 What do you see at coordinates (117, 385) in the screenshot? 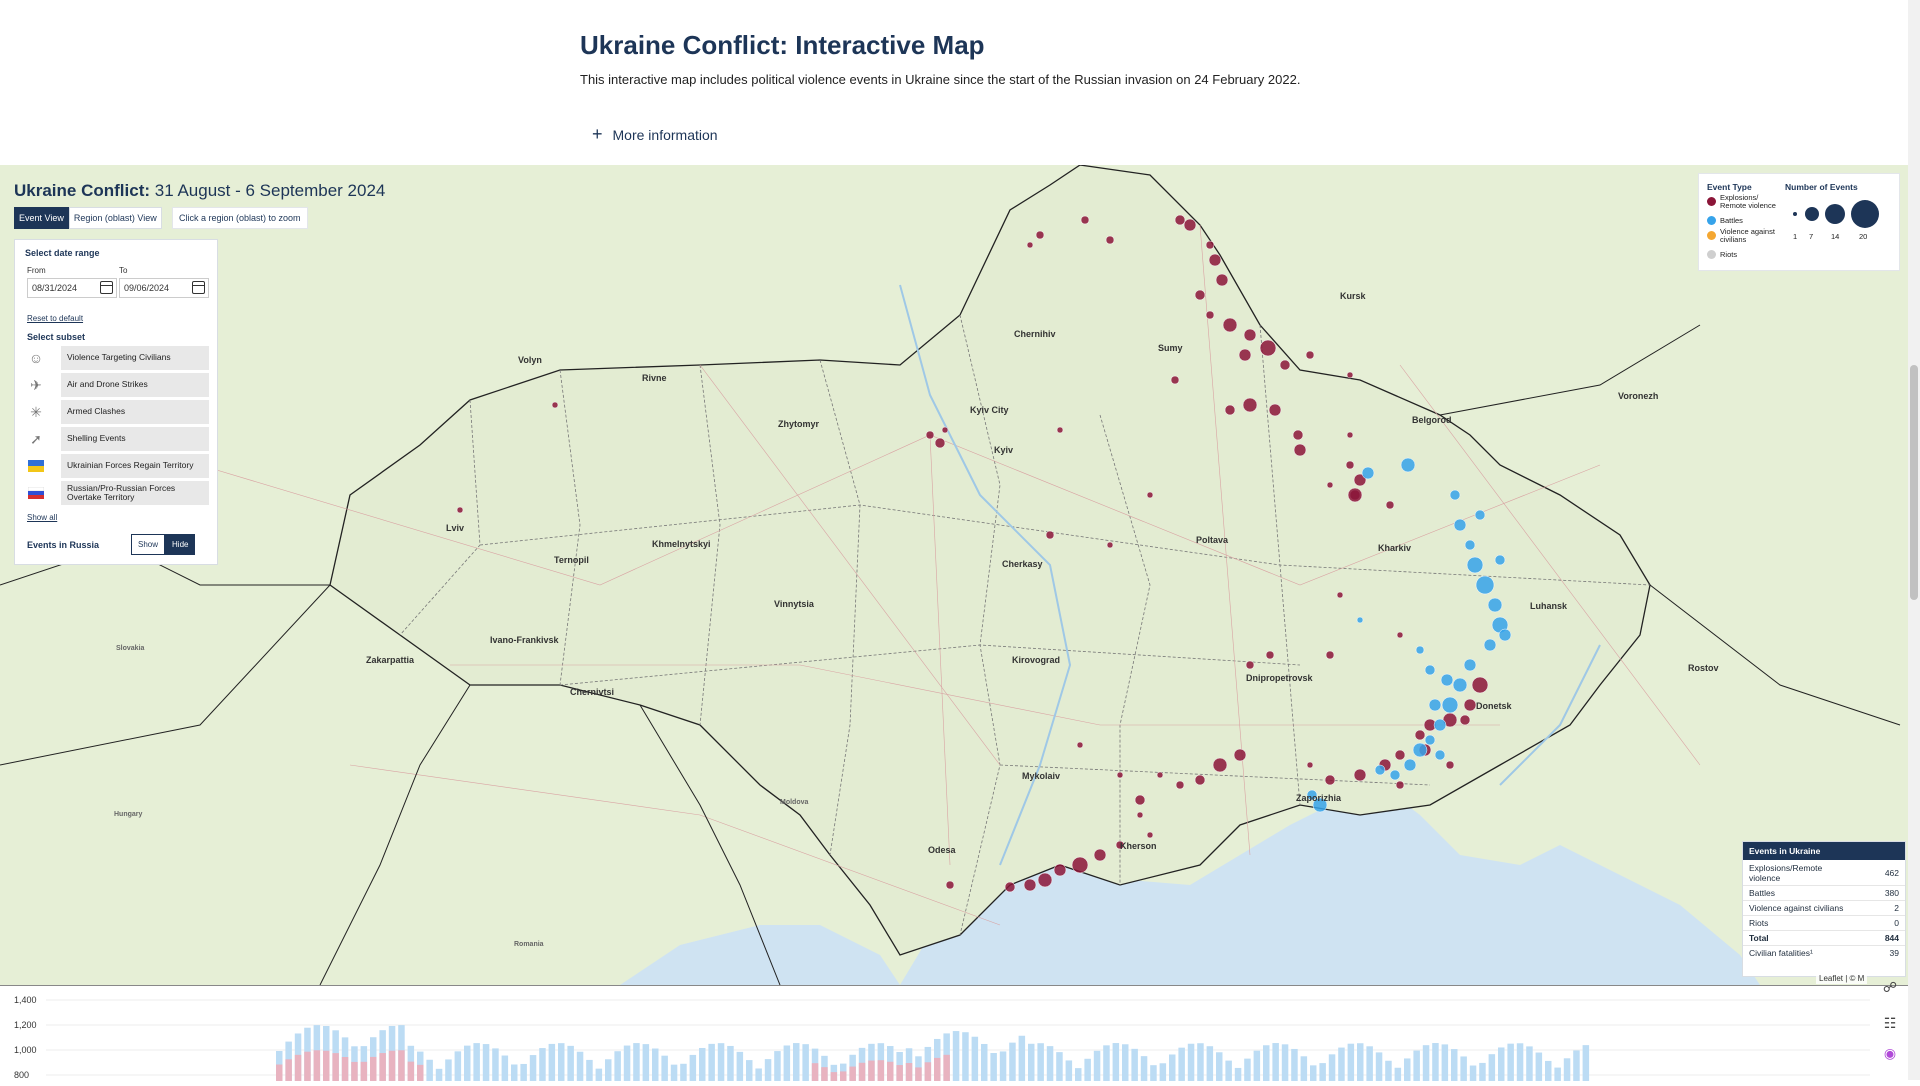
I see `subset-air-drone-strikes: ✈ Air and Drone Strikes` at bounding box center [117, 385].